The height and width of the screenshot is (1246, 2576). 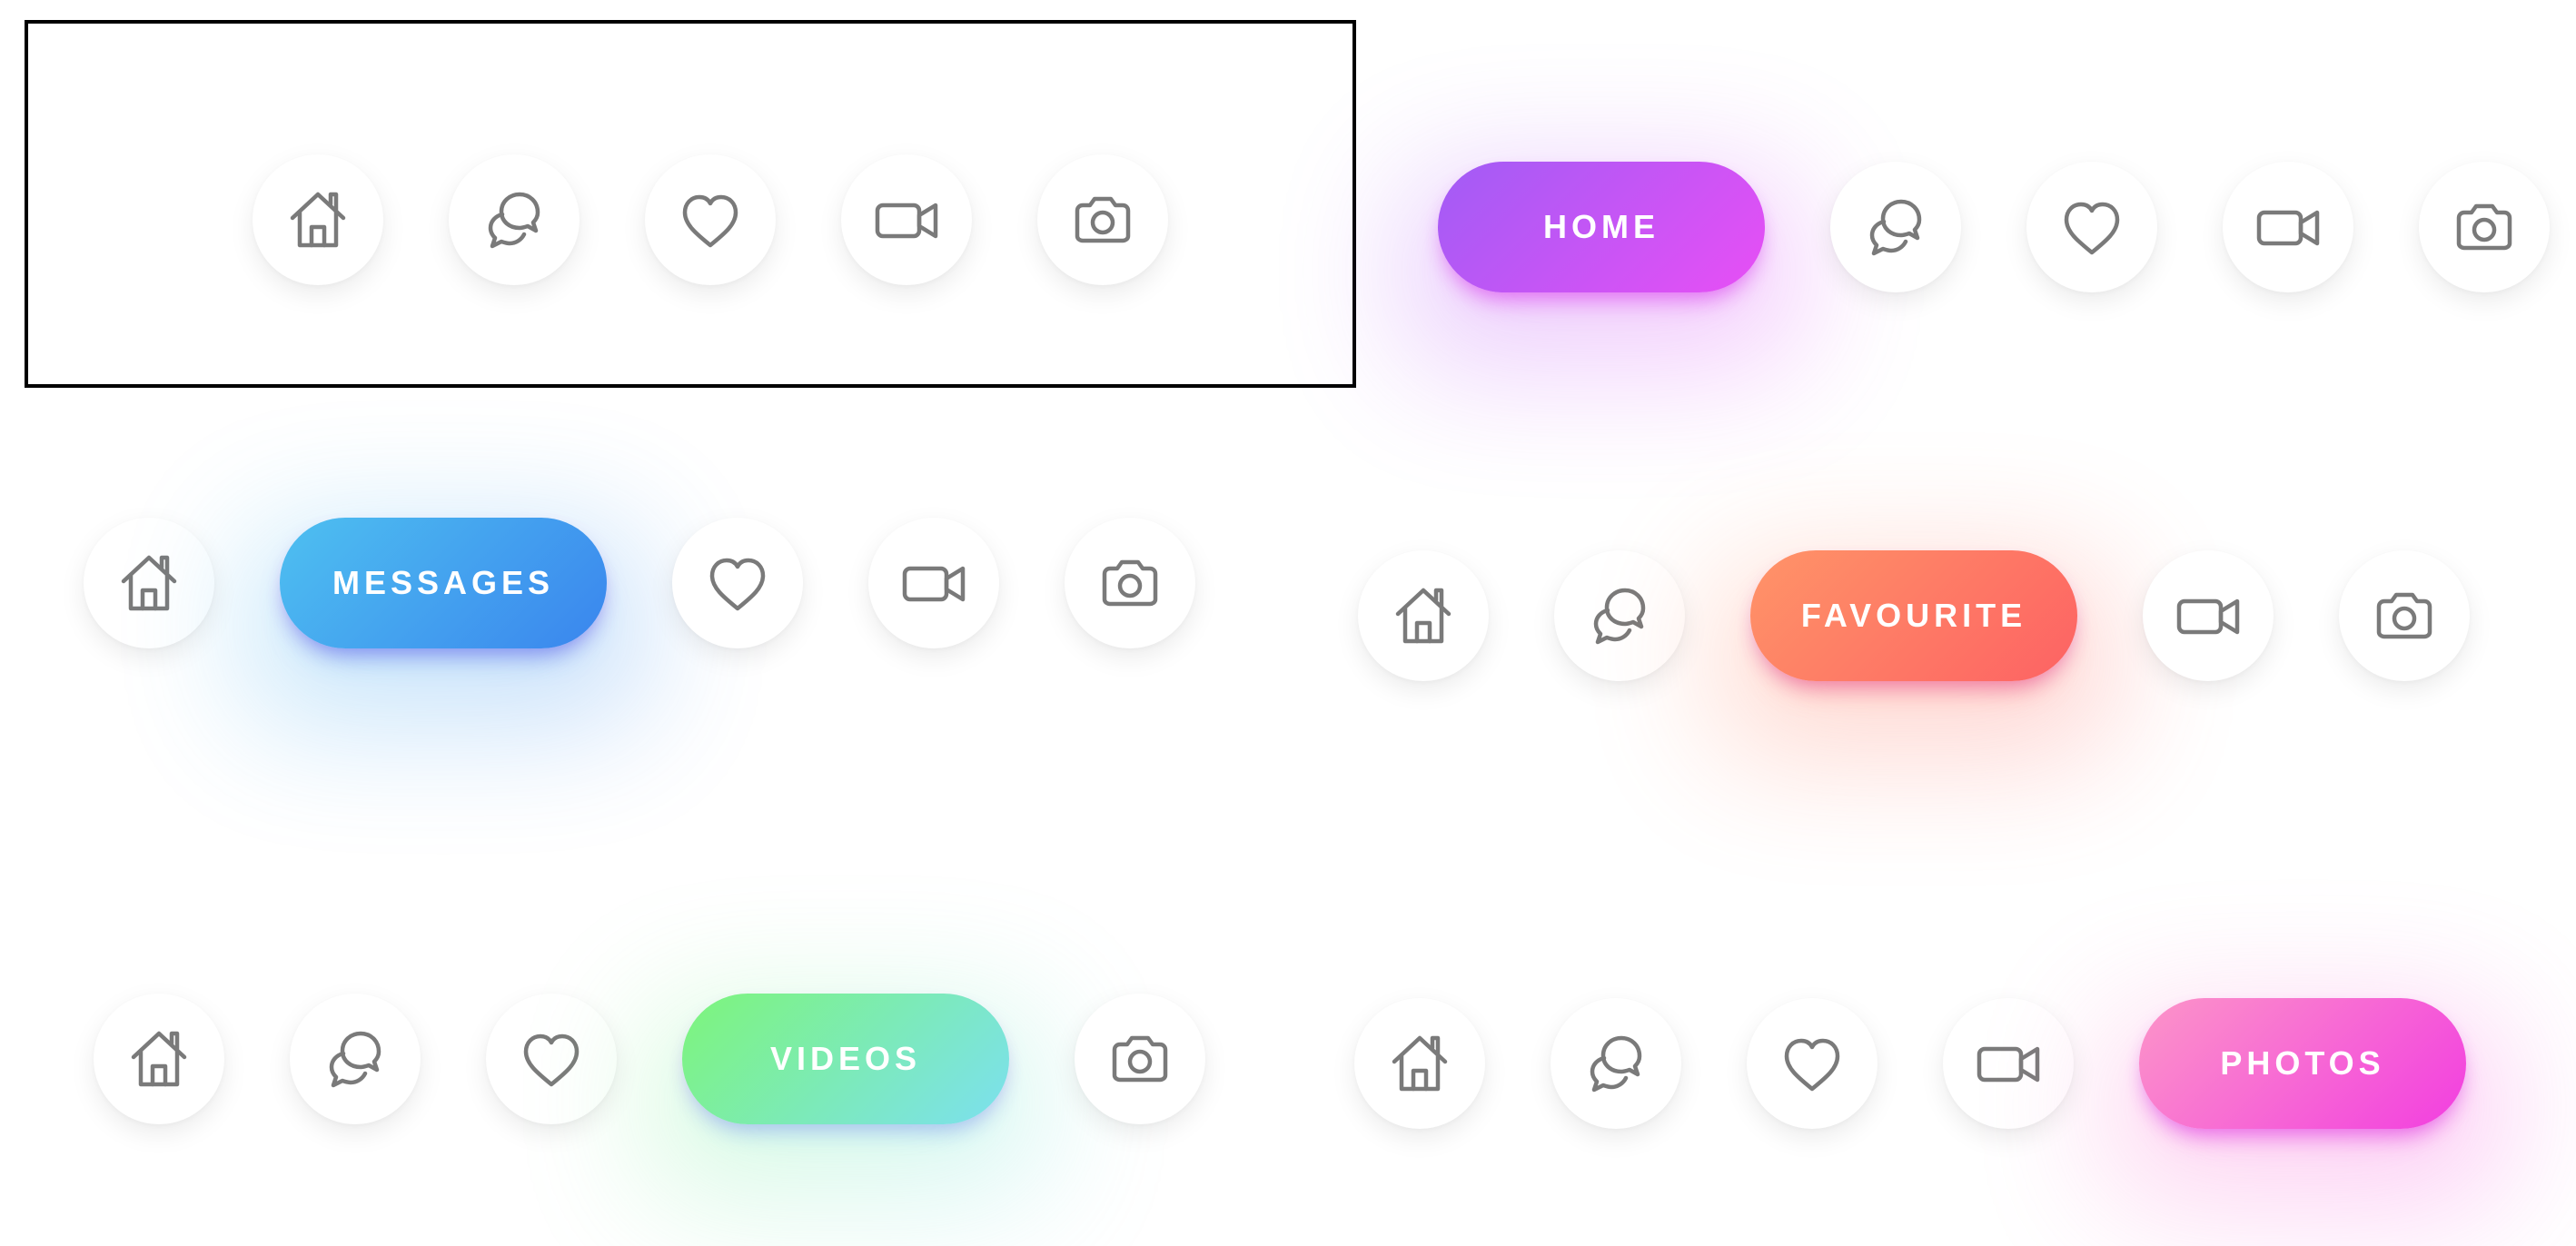 I want to click on tab-favourite-active: FAVOURITE, so click(x=1913, y=616).